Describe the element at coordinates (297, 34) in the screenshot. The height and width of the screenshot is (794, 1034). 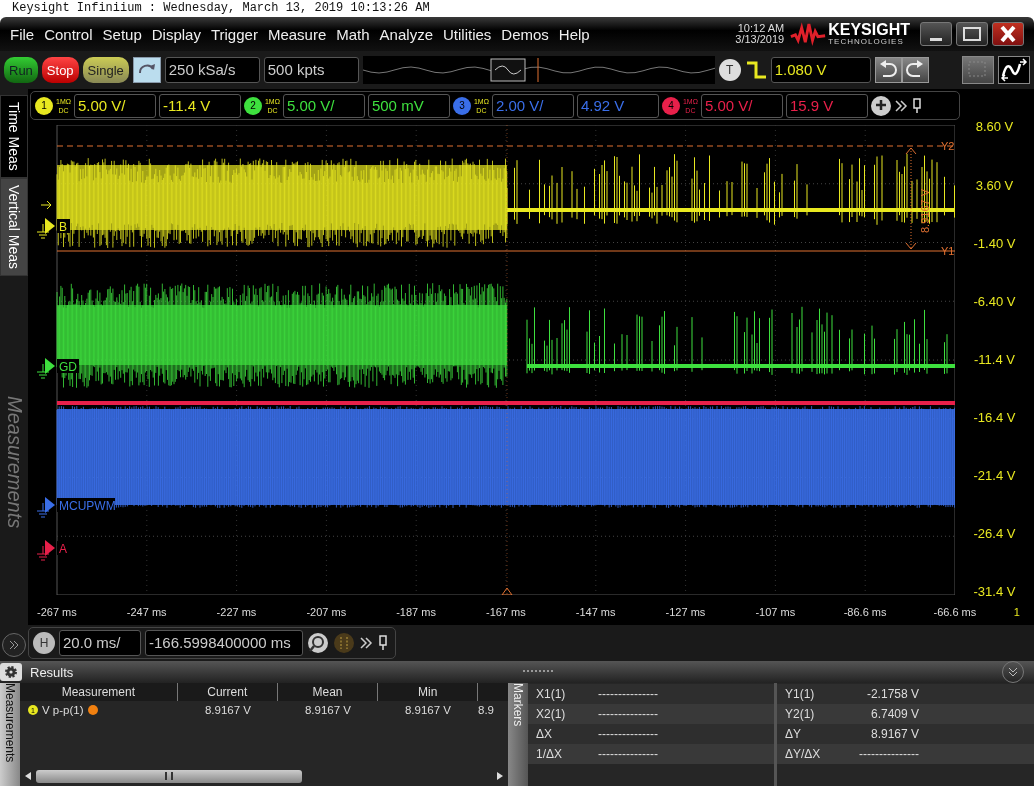
I see `menu-item: Measure` at that location.